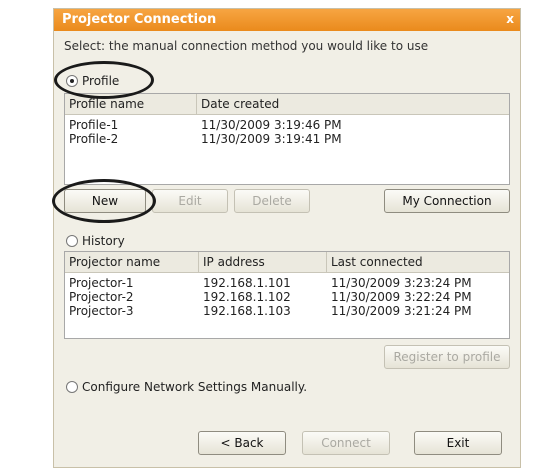 The width and height of the screenshot is (535, 473). Describe the element at coordinates (353, 104) in the screenshot. I see `column-header-date-created: Date created` at that location.